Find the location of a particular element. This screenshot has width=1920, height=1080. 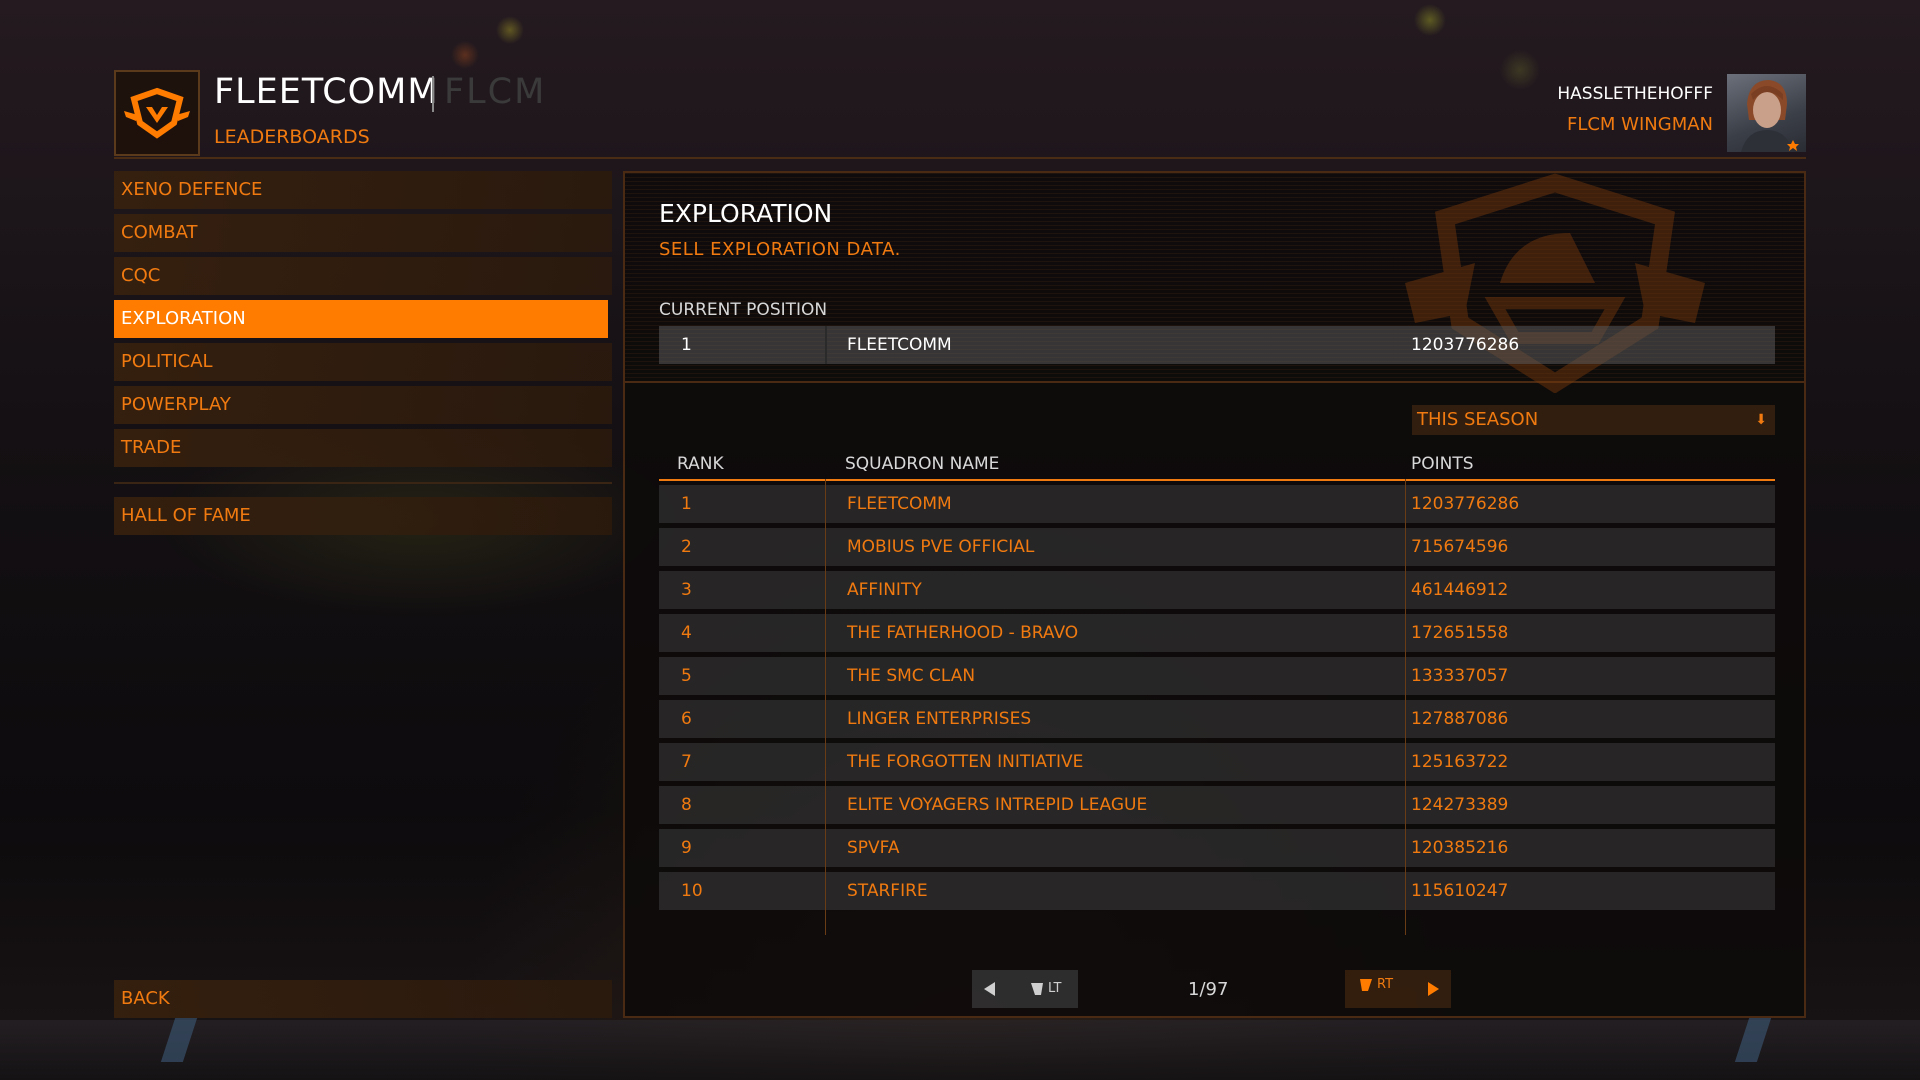

commander-name: HASSLETHEHOFFF is located at coordinates (1635, 94).